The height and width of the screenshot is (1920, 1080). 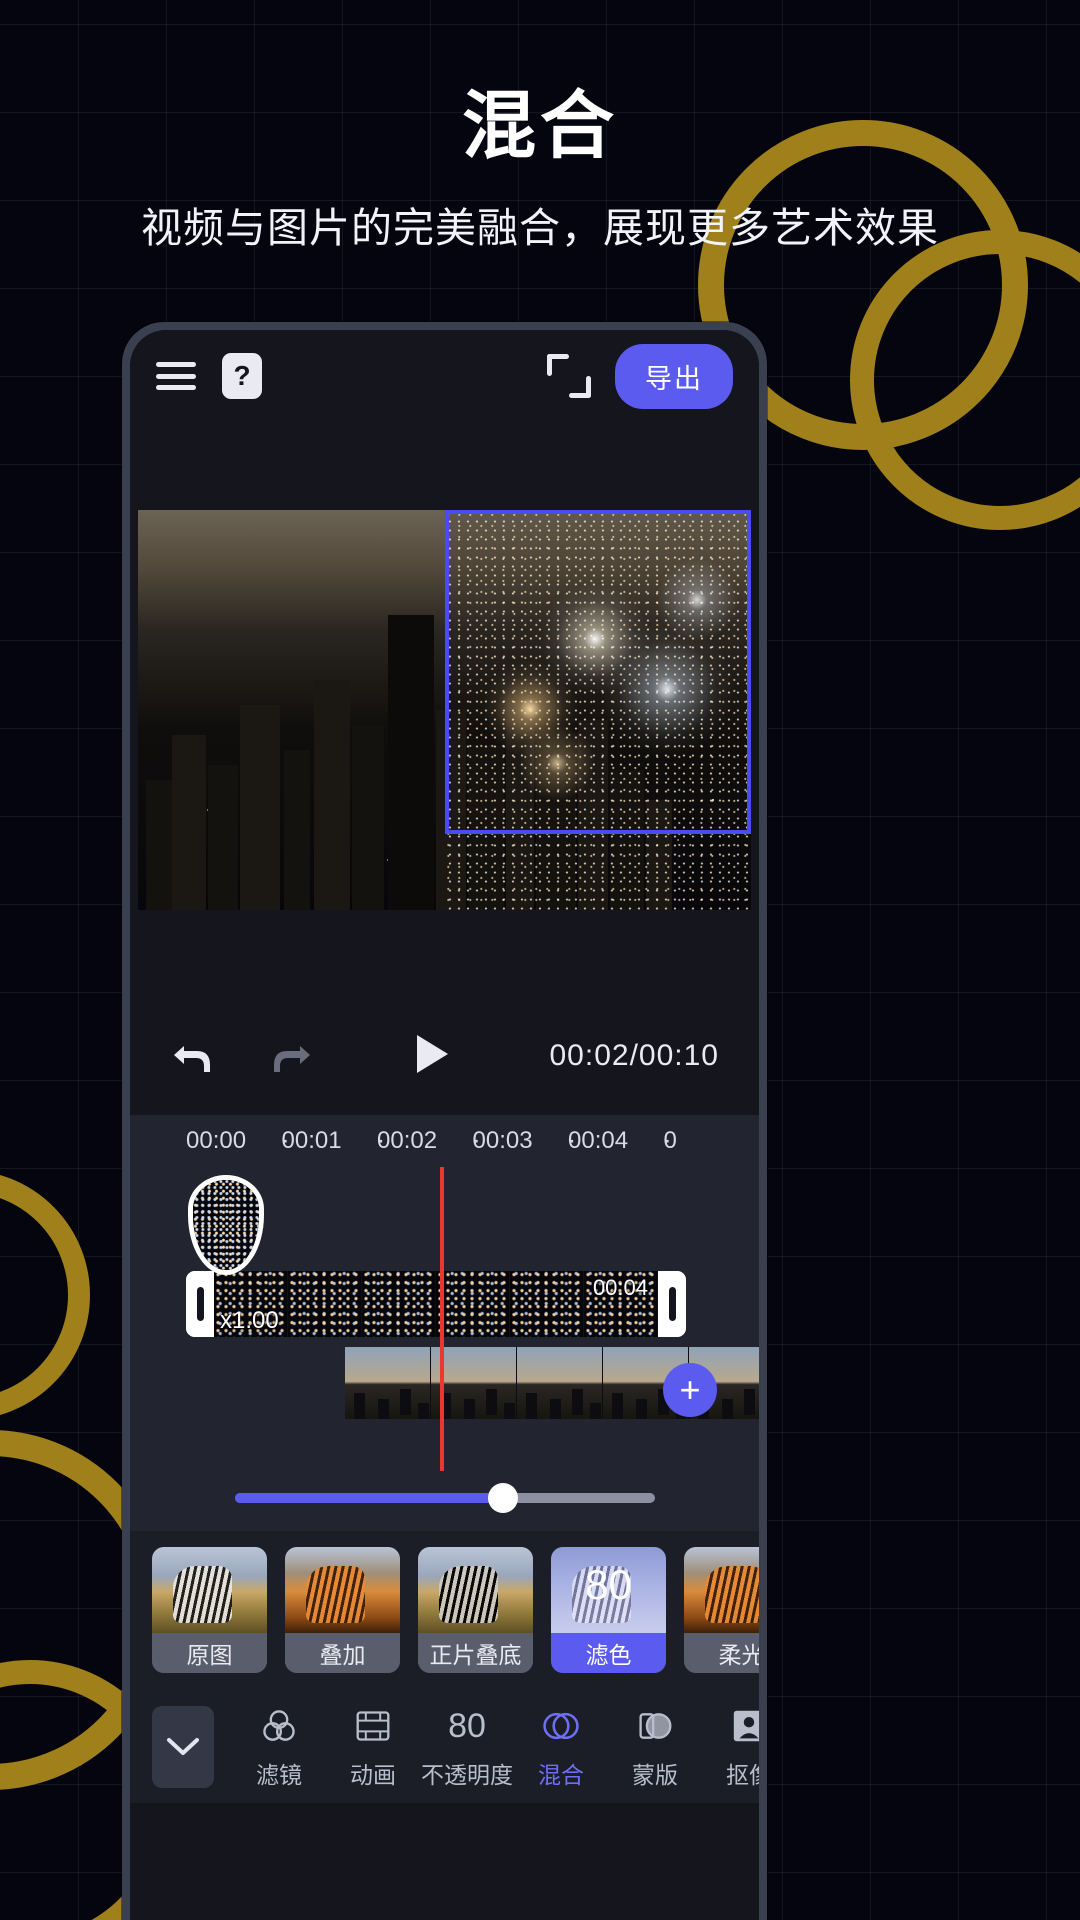 I want to click on help-question-icon: ?, so click(x=242, y=376).